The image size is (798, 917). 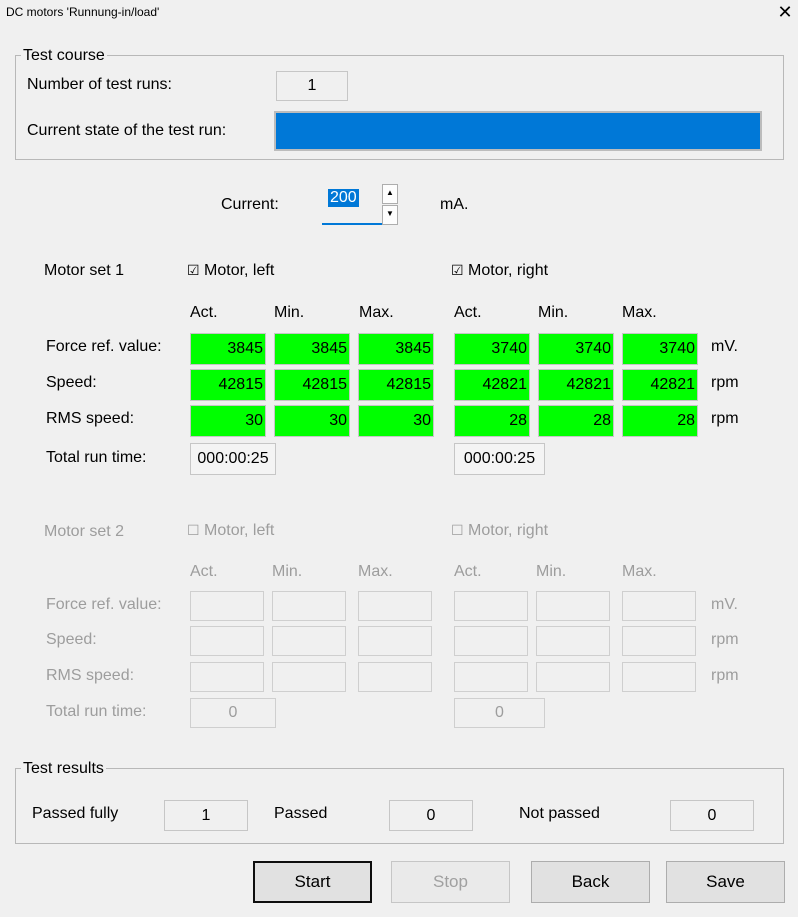 I want to click on current-value: 200, so click(x=343, y=198).